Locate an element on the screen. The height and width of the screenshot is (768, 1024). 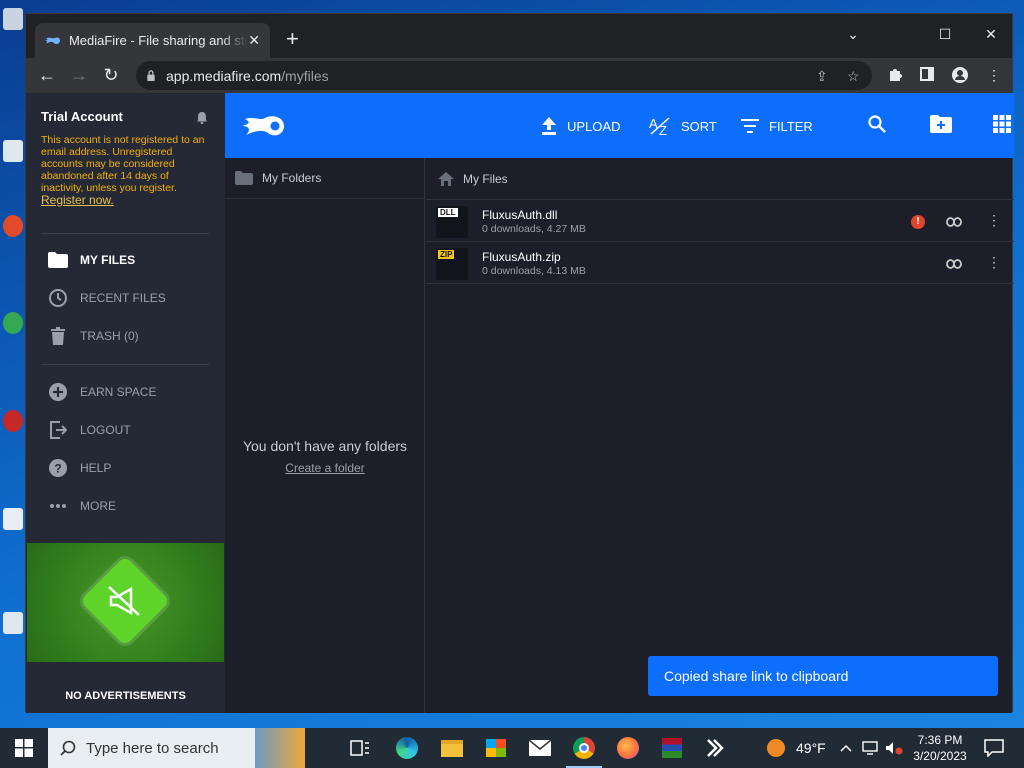
more-icon is located at coordinates (58, 506).